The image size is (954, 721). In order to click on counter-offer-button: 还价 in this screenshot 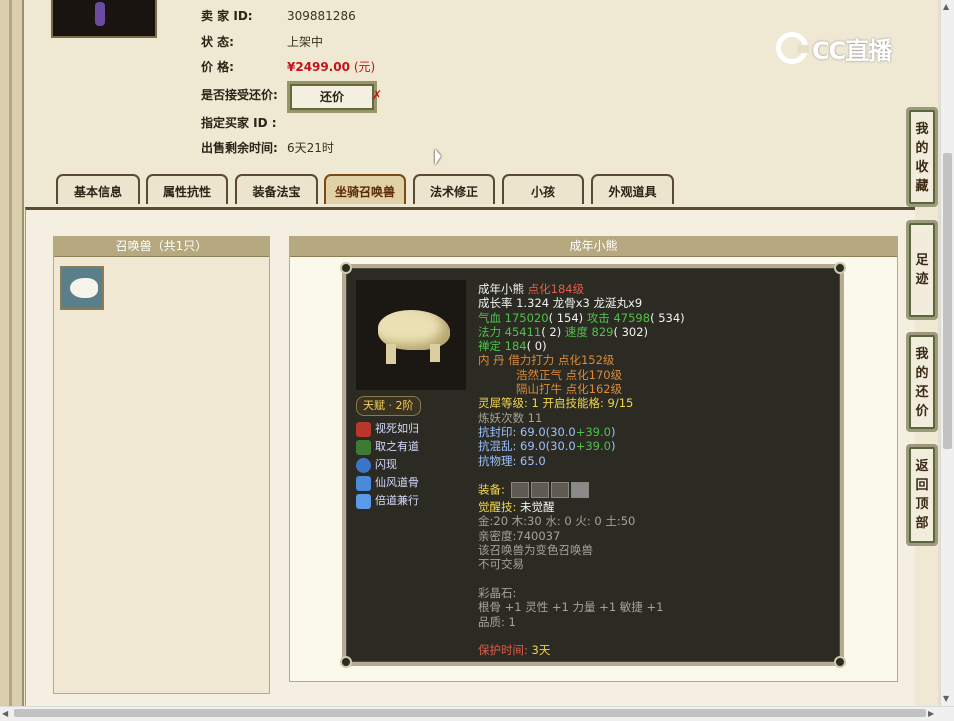, I will do `click(332, 97)`.